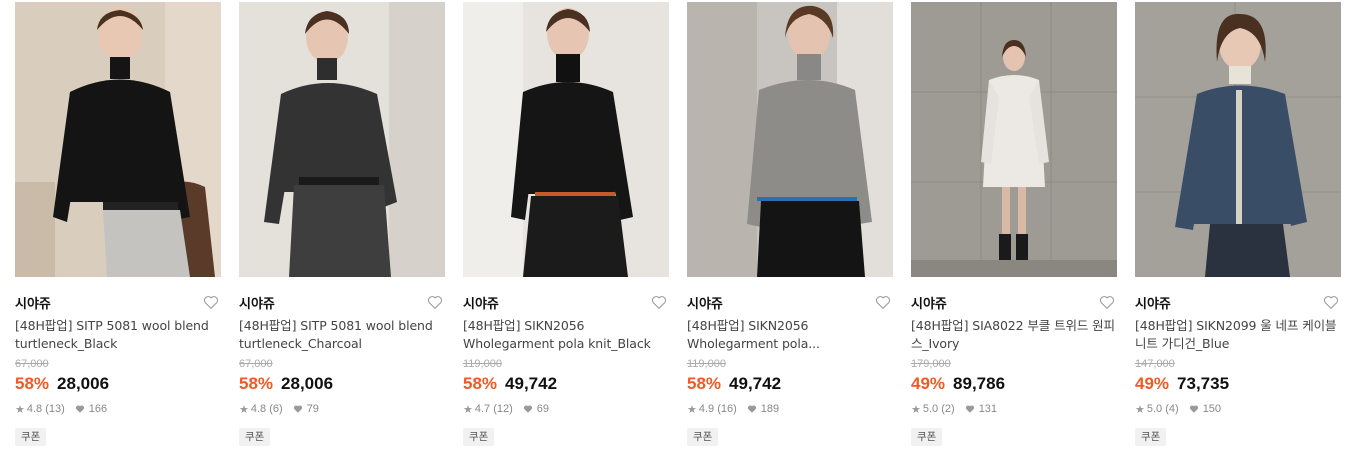 Image resolution: width=1345 pixels, height=468 pixels. Describe the element at coordinates (503, 409) in the screenshot. I see `review-count: (12)` at that location.